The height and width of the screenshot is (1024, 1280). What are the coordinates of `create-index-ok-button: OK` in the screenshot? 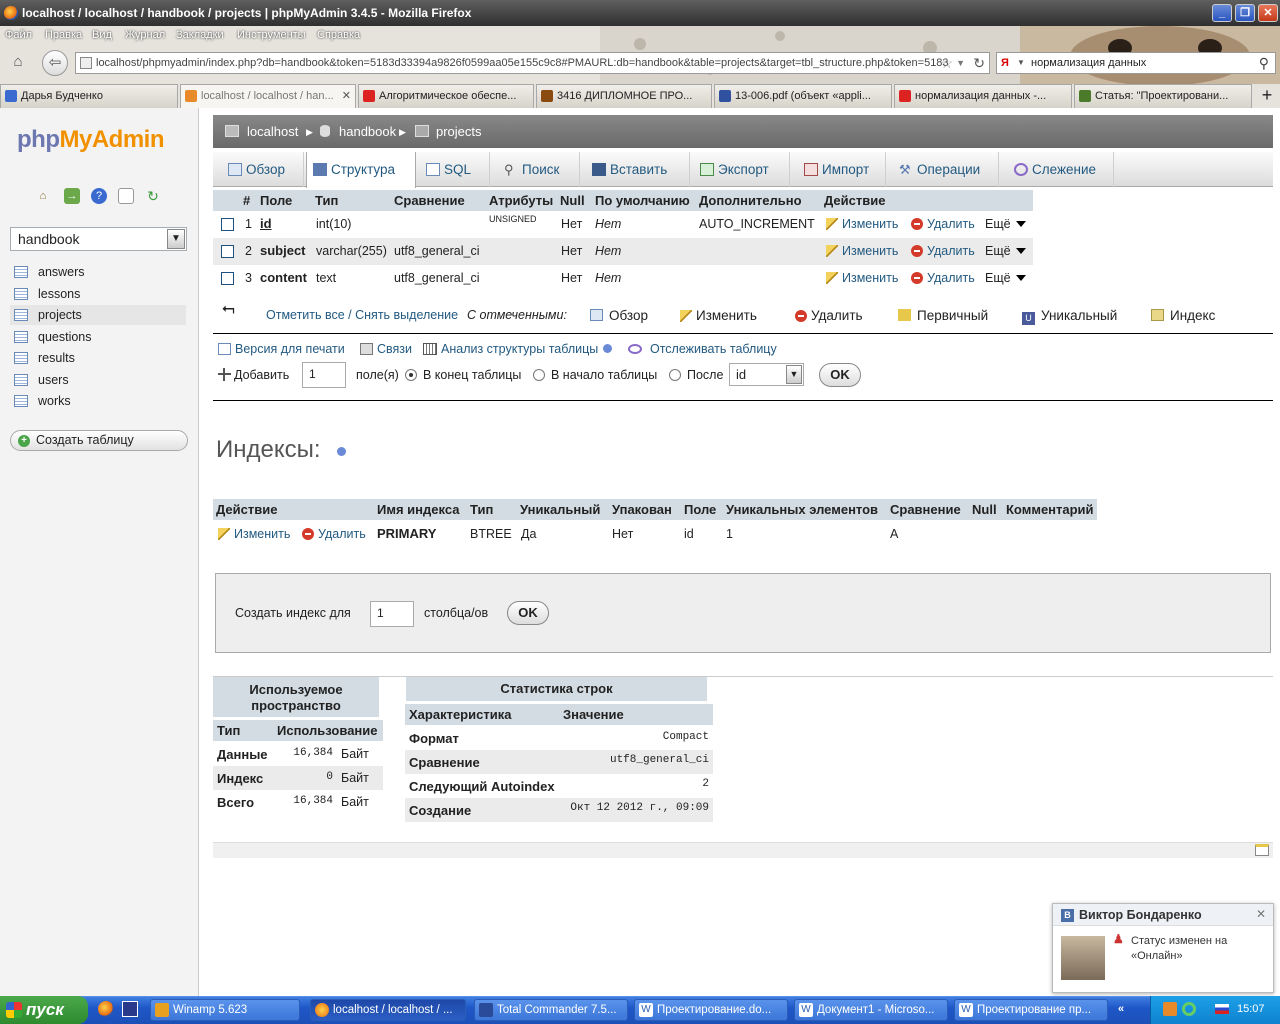 It's located at (528, 613).